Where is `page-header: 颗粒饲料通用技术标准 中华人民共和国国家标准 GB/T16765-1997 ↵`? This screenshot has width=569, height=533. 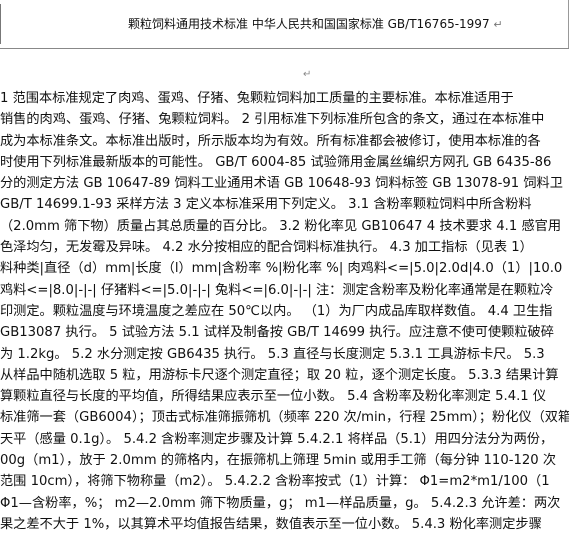
page-header: 颗粒饲料通用技术标准 中华人民共和国国家标准 GB/T16765-1997 ↵ is located at coordinates (284, 24).